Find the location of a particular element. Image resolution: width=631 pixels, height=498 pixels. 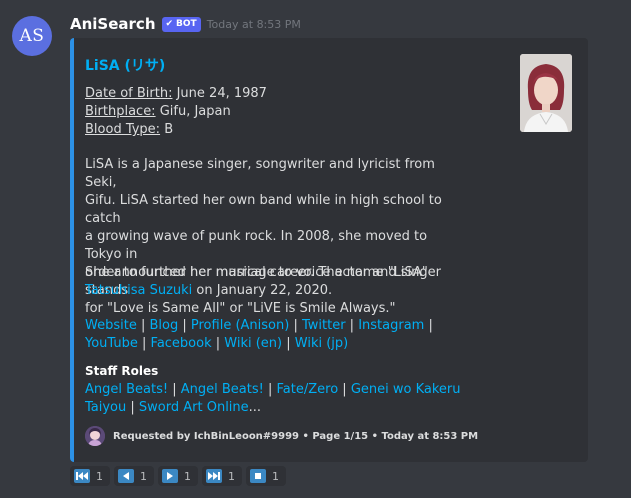

staff-role-link: Genei wo Kakeru is located at coordinates (406, 389).